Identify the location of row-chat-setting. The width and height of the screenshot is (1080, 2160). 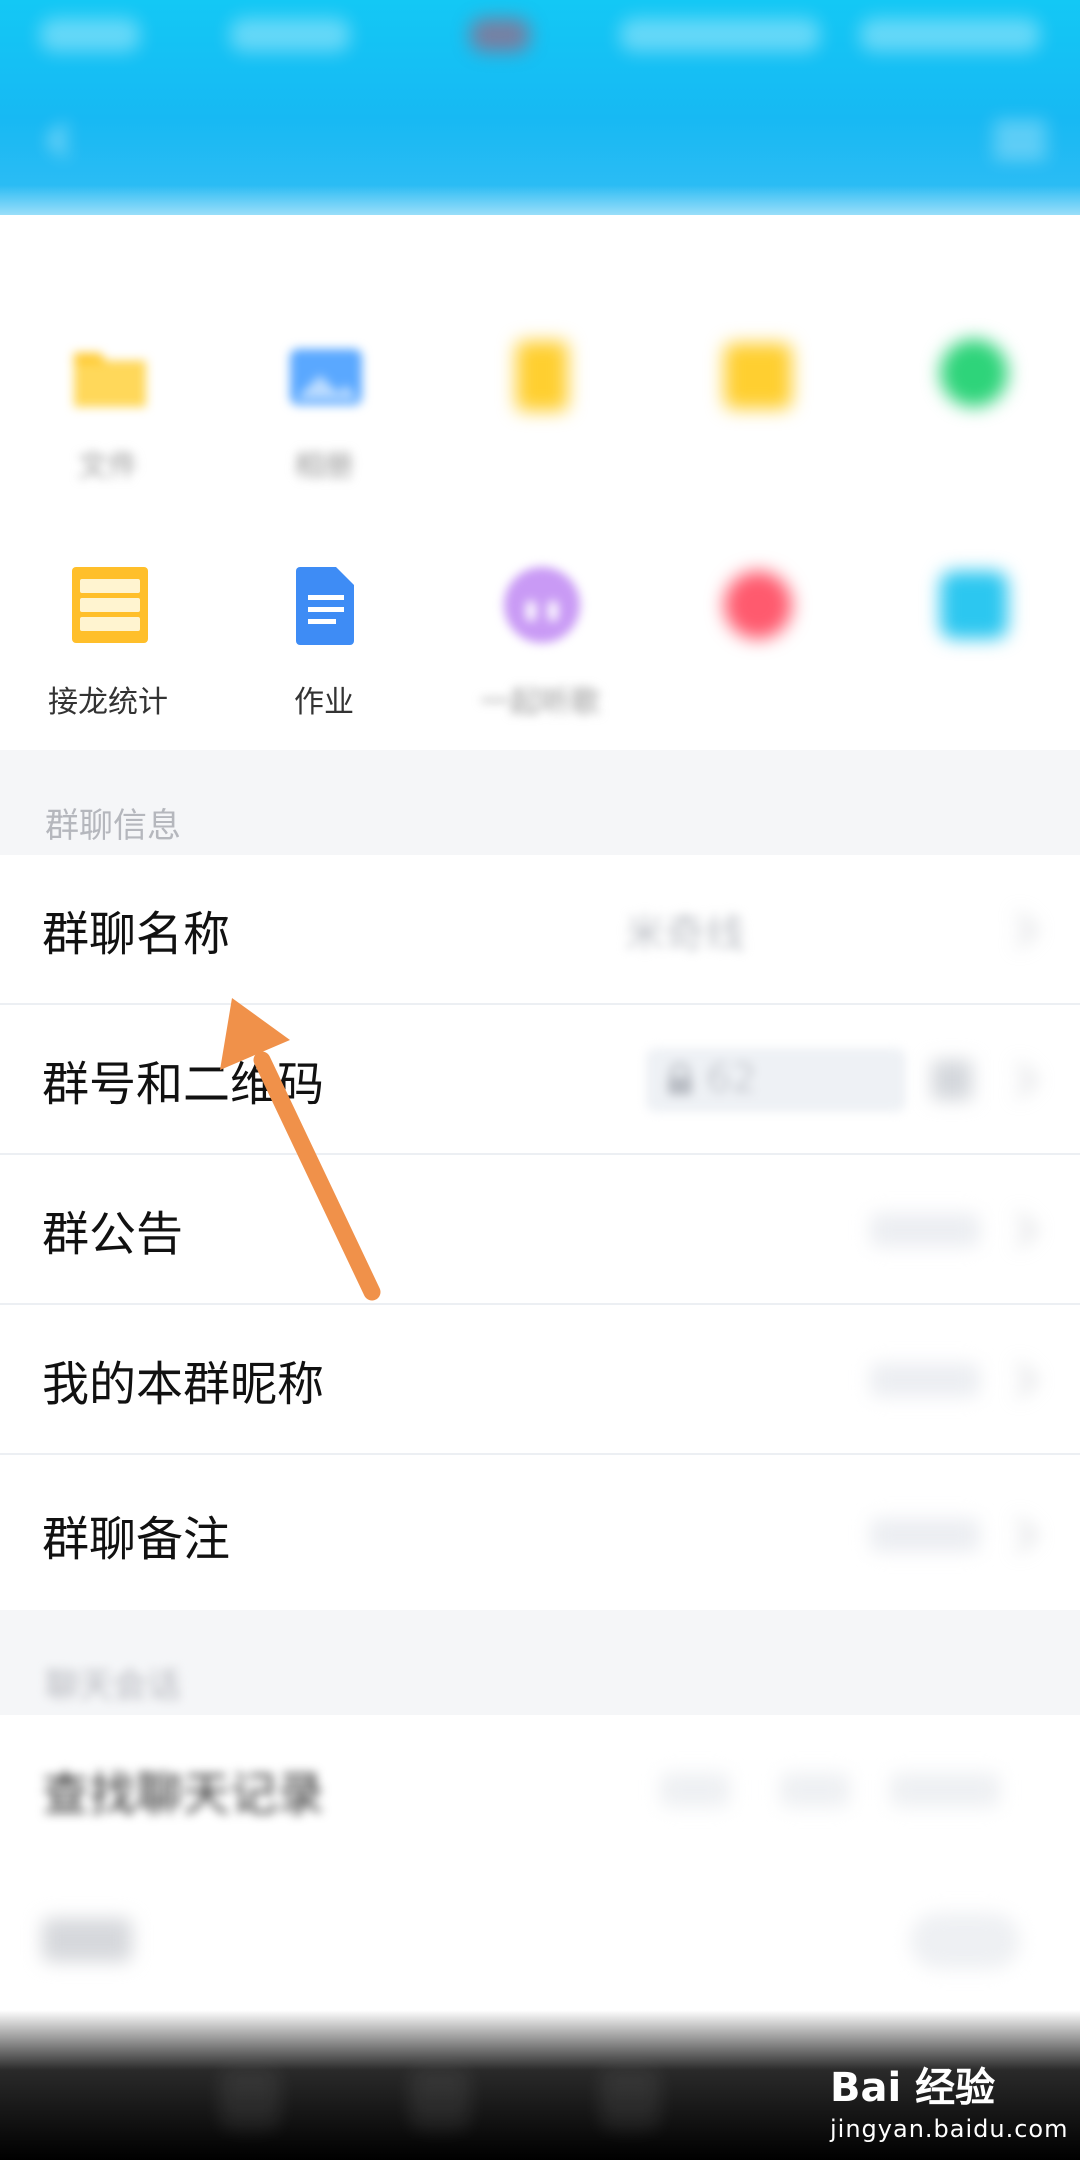
(540, 1940).